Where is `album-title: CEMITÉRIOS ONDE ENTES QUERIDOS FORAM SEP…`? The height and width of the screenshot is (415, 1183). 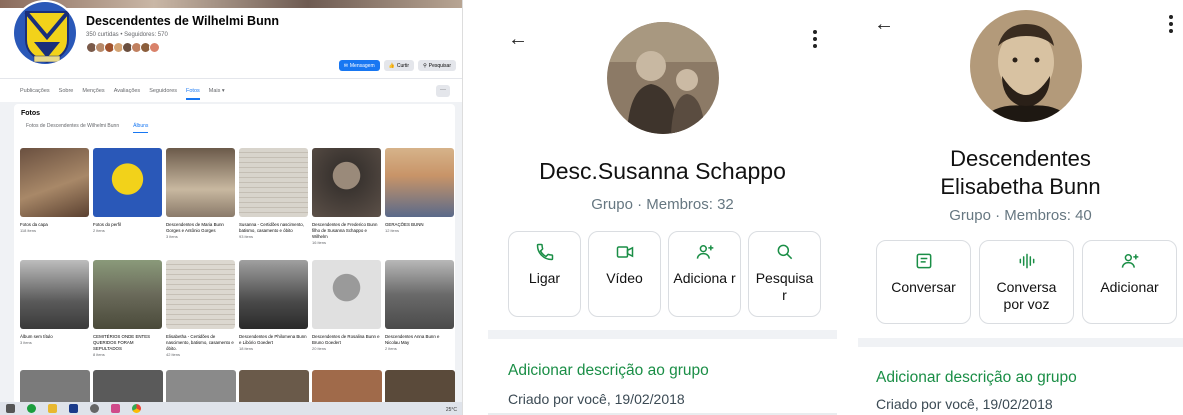
album-title: CEMITÉRIOS ONDE ENTES QUERIDOS FORAM SEP… is located at coordinates (122, 342).